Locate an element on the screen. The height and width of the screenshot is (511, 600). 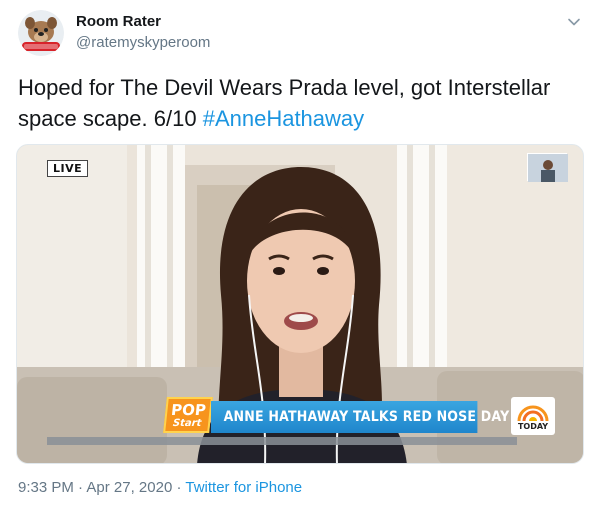
today-network-logo: TODAY is located at coordinates (533, 416).